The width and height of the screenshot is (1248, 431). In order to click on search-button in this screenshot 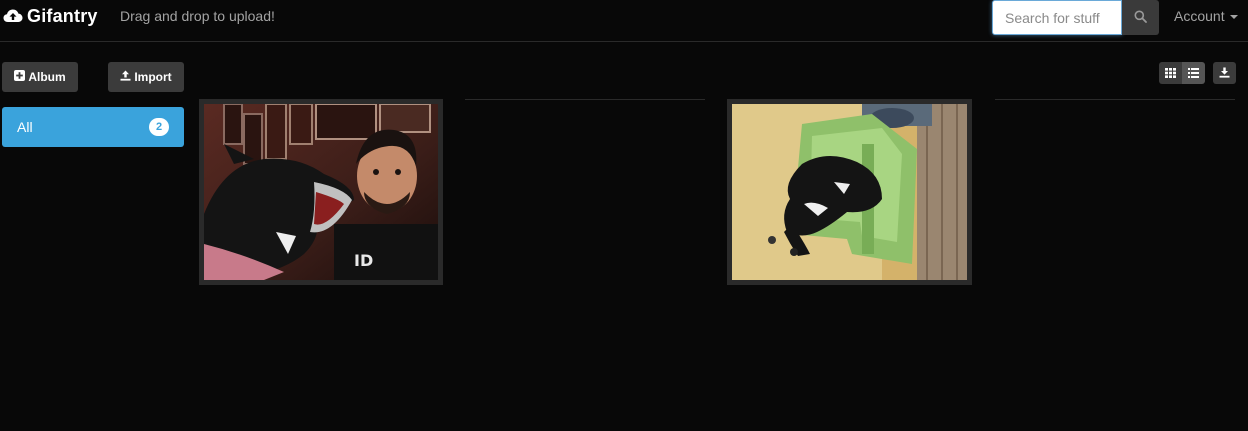, I will do `click(1140, 17)`.